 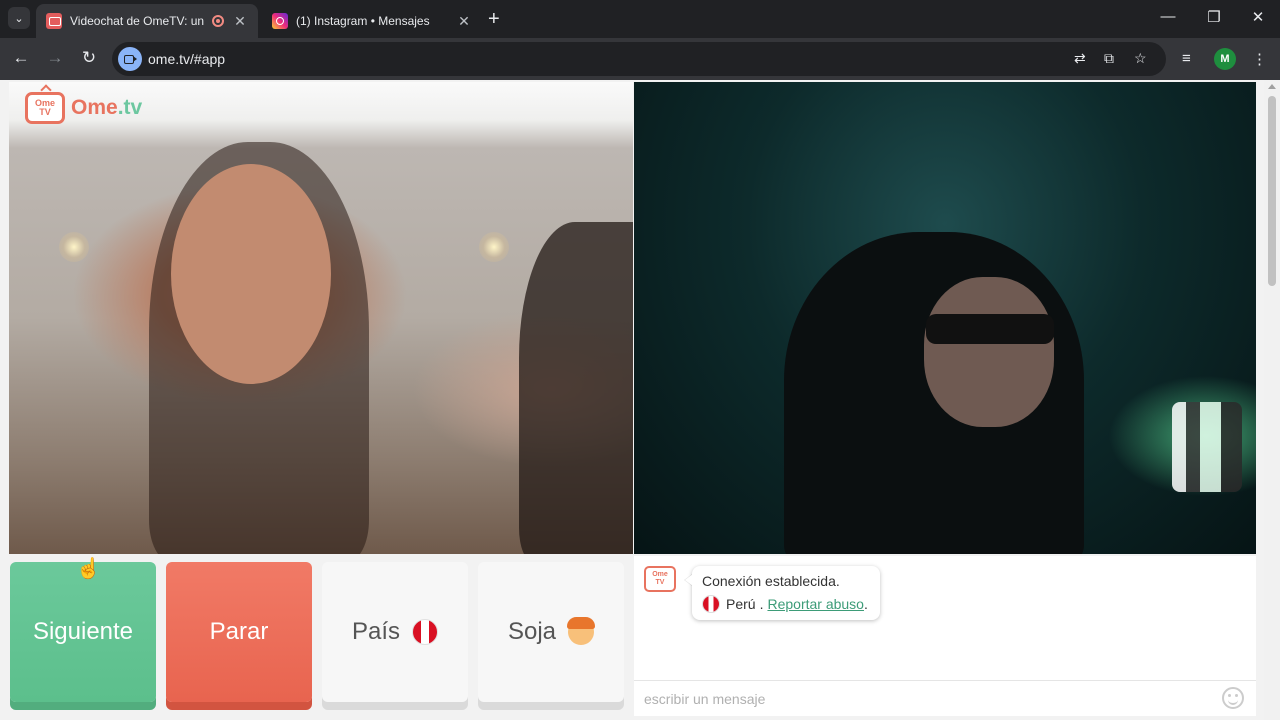 I want to click on country-filter-button: País, so click(x=395, y=632).